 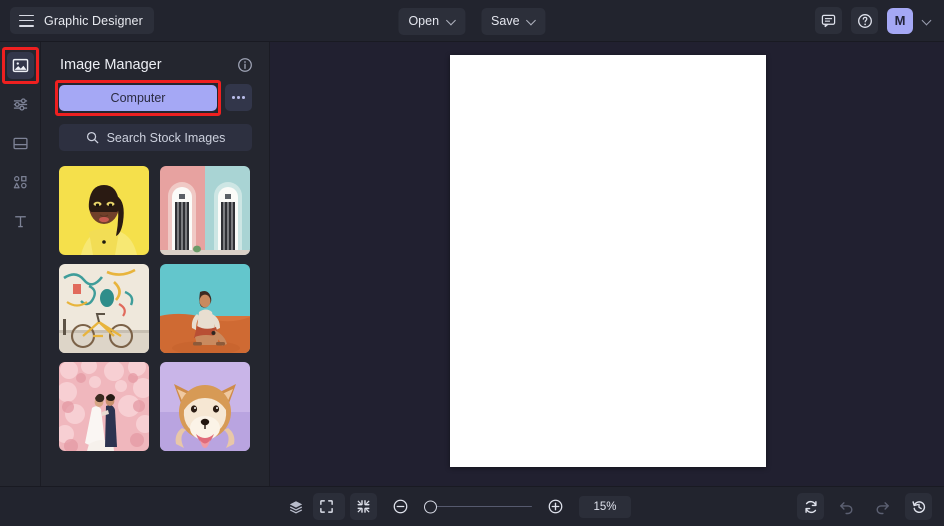 I want to click on wedding-blossoms-image, so click(x=104, y=406).